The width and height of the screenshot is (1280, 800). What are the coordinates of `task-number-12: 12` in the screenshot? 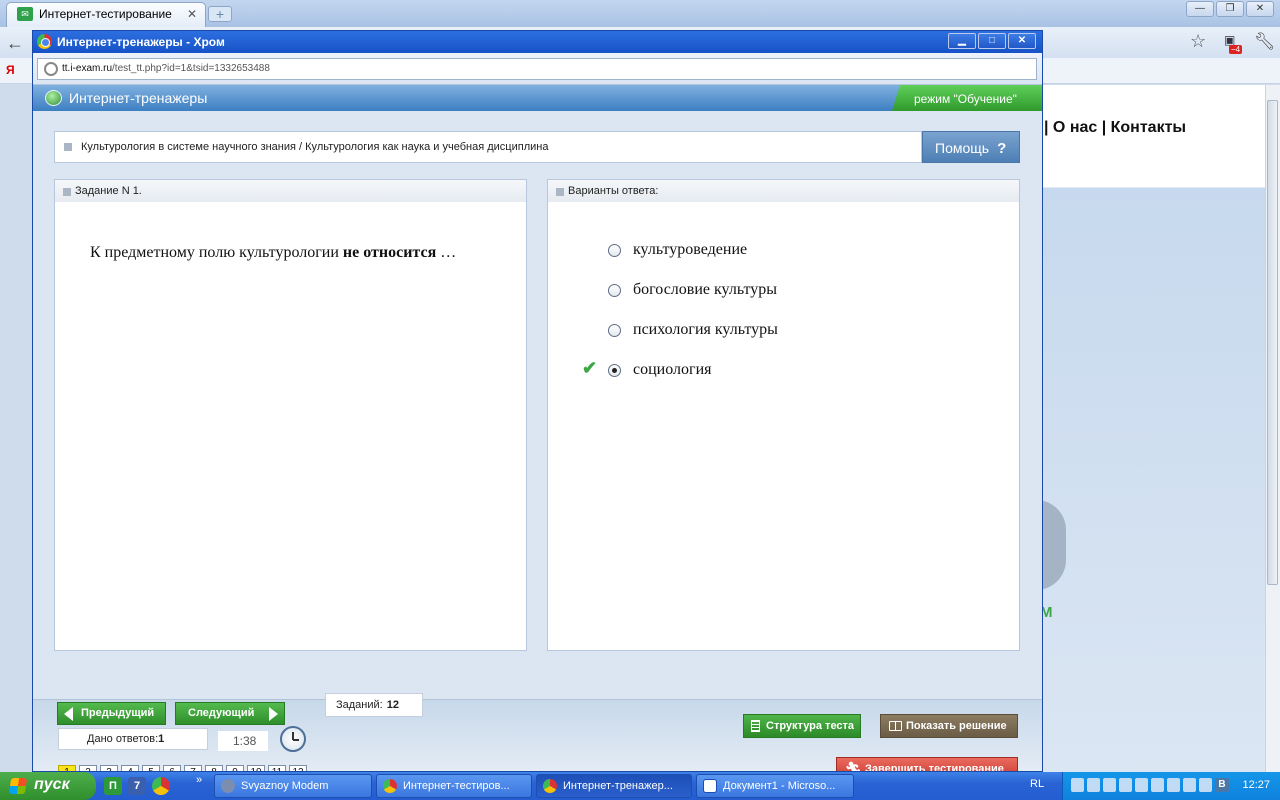 It's located at (298, 768).